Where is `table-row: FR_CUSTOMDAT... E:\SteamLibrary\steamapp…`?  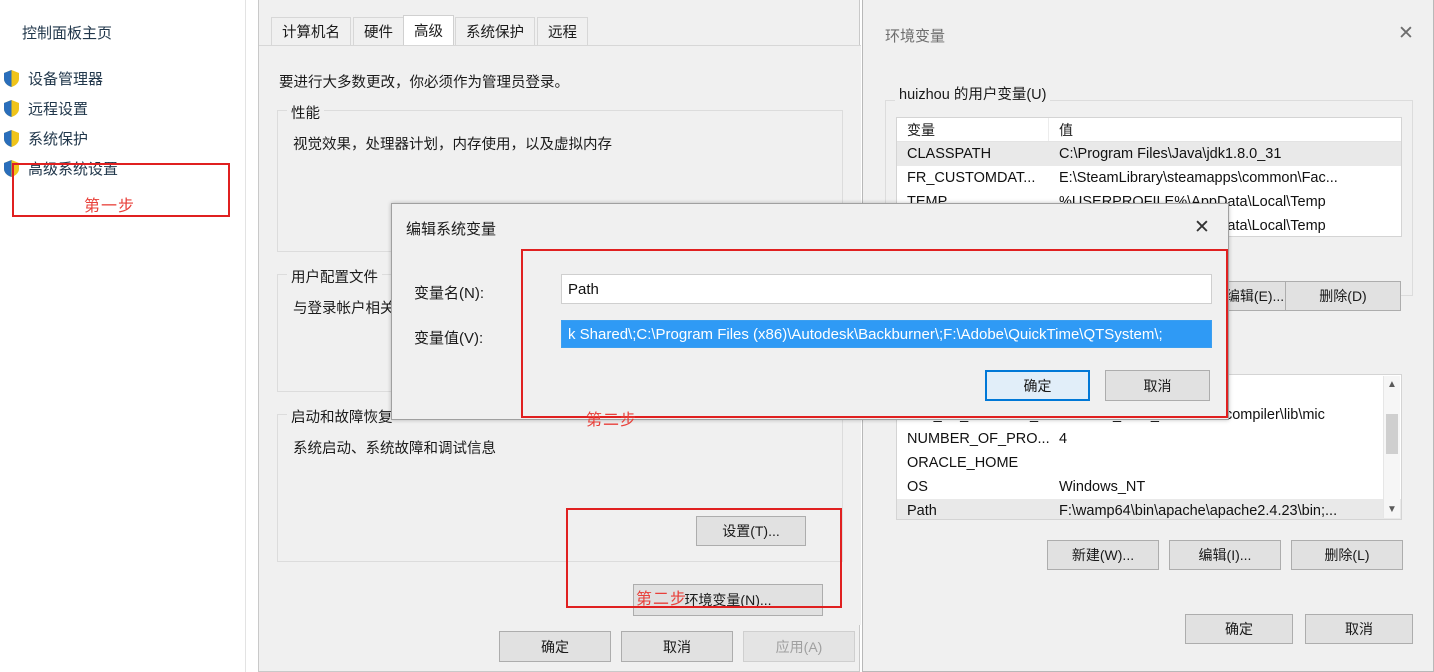 table-row: FR_CUSTOMDAT... E:\SteamLibrary\steamapp… is located at coordinates (1149, 178).